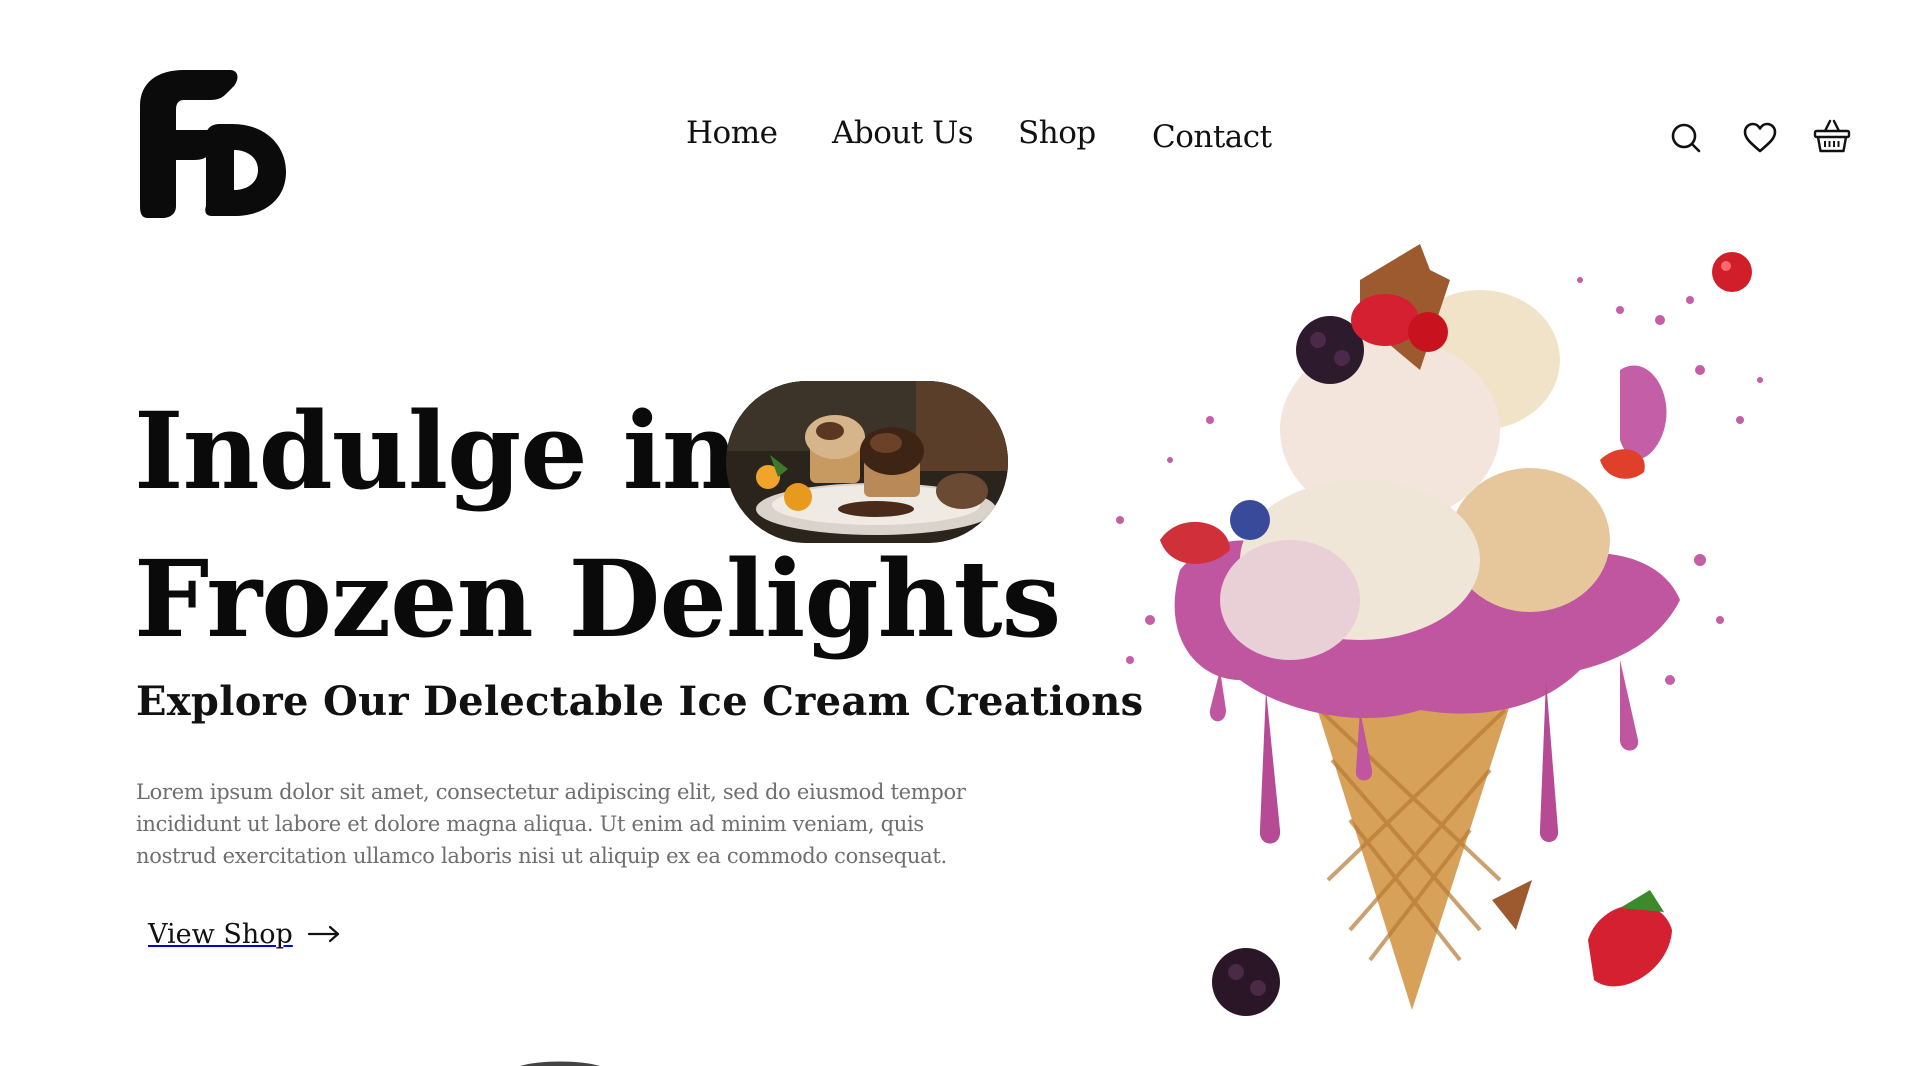  Describe the element at coordinates (597, 598) in the screenshot. I see `hero-headline-line2: Frozen Delights` at that location.